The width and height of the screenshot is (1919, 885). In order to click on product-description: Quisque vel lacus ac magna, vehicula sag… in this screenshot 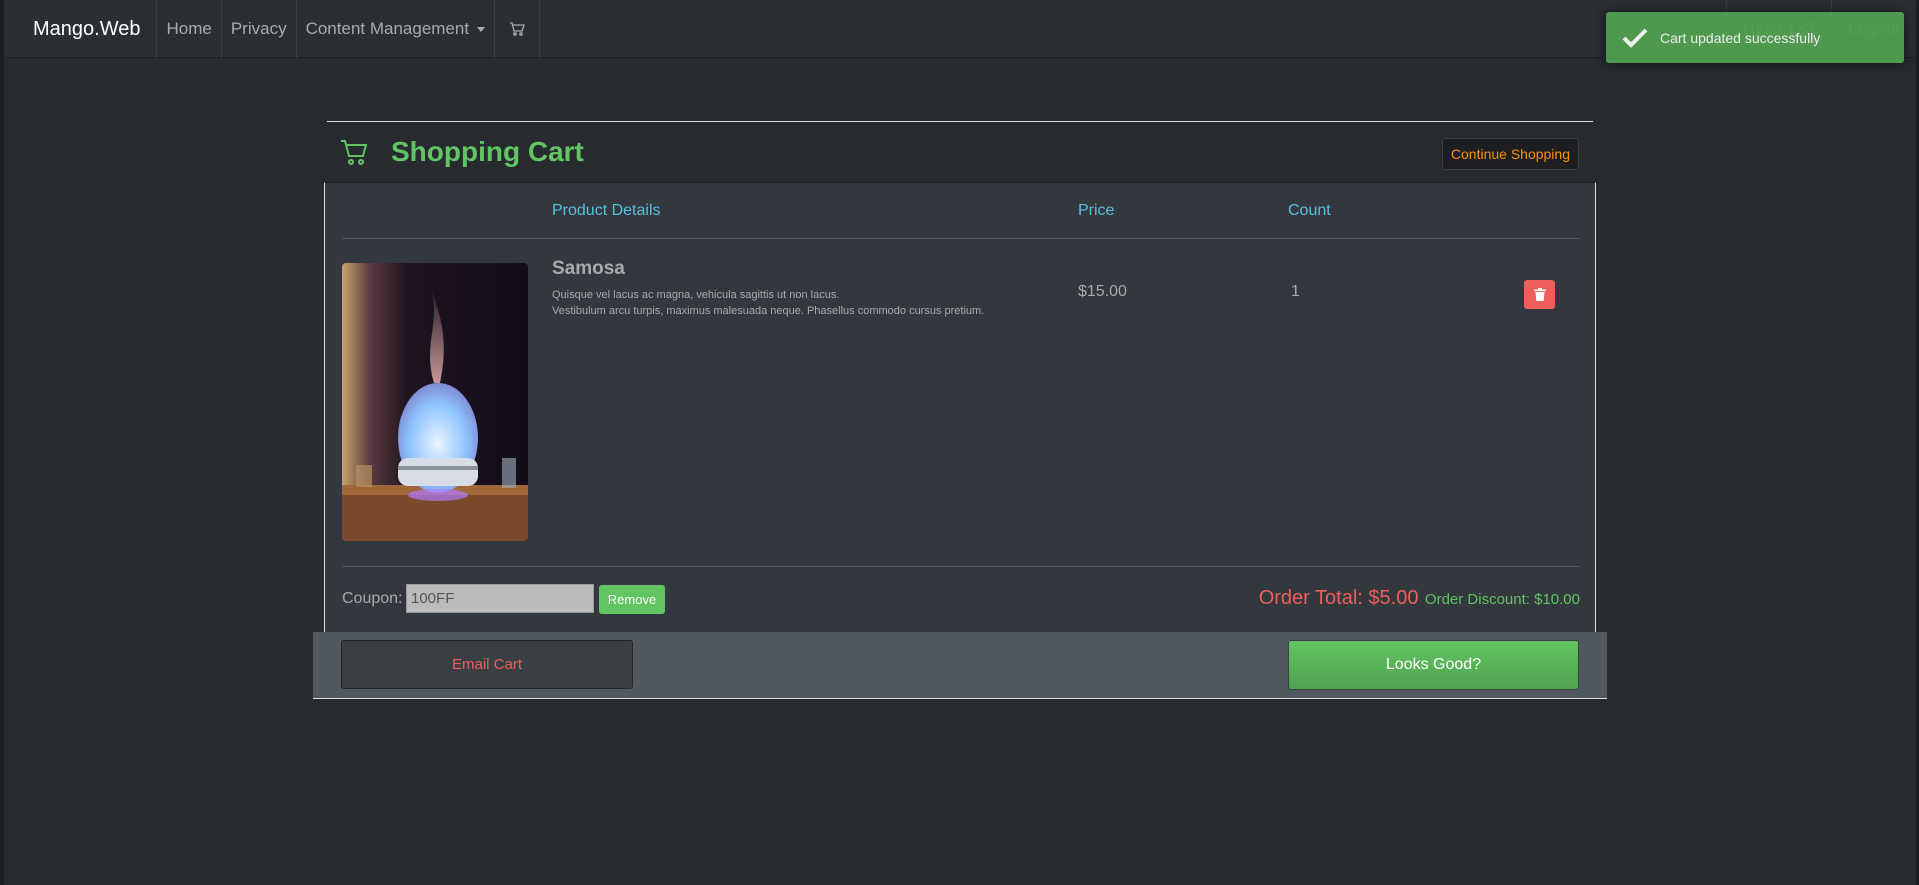, I will do `click(768, 303)`.